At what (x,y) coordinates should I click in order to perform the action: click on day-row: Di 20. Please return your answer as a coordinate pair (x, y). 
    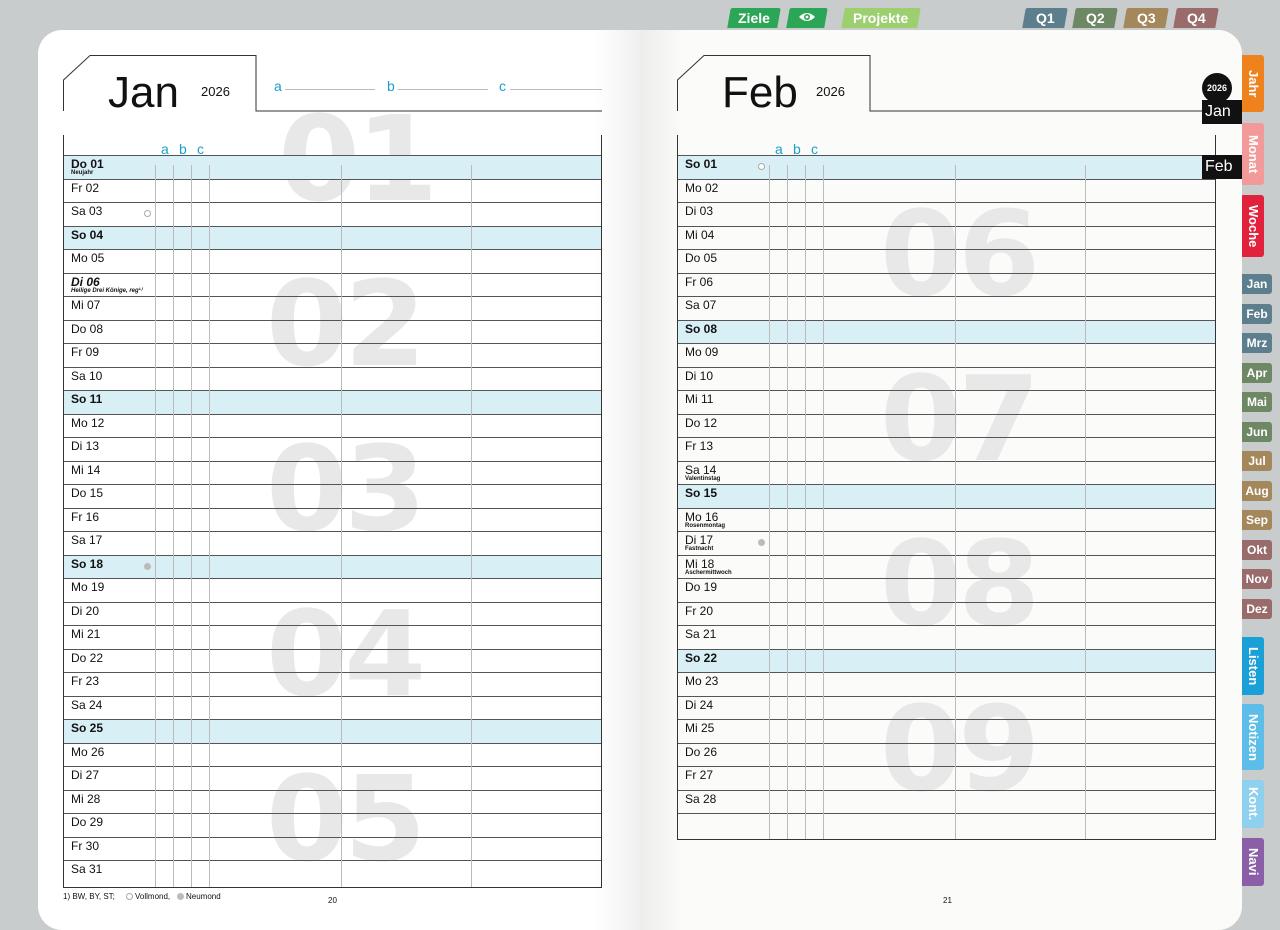
    Looking at the image, I should click on (332, 613).